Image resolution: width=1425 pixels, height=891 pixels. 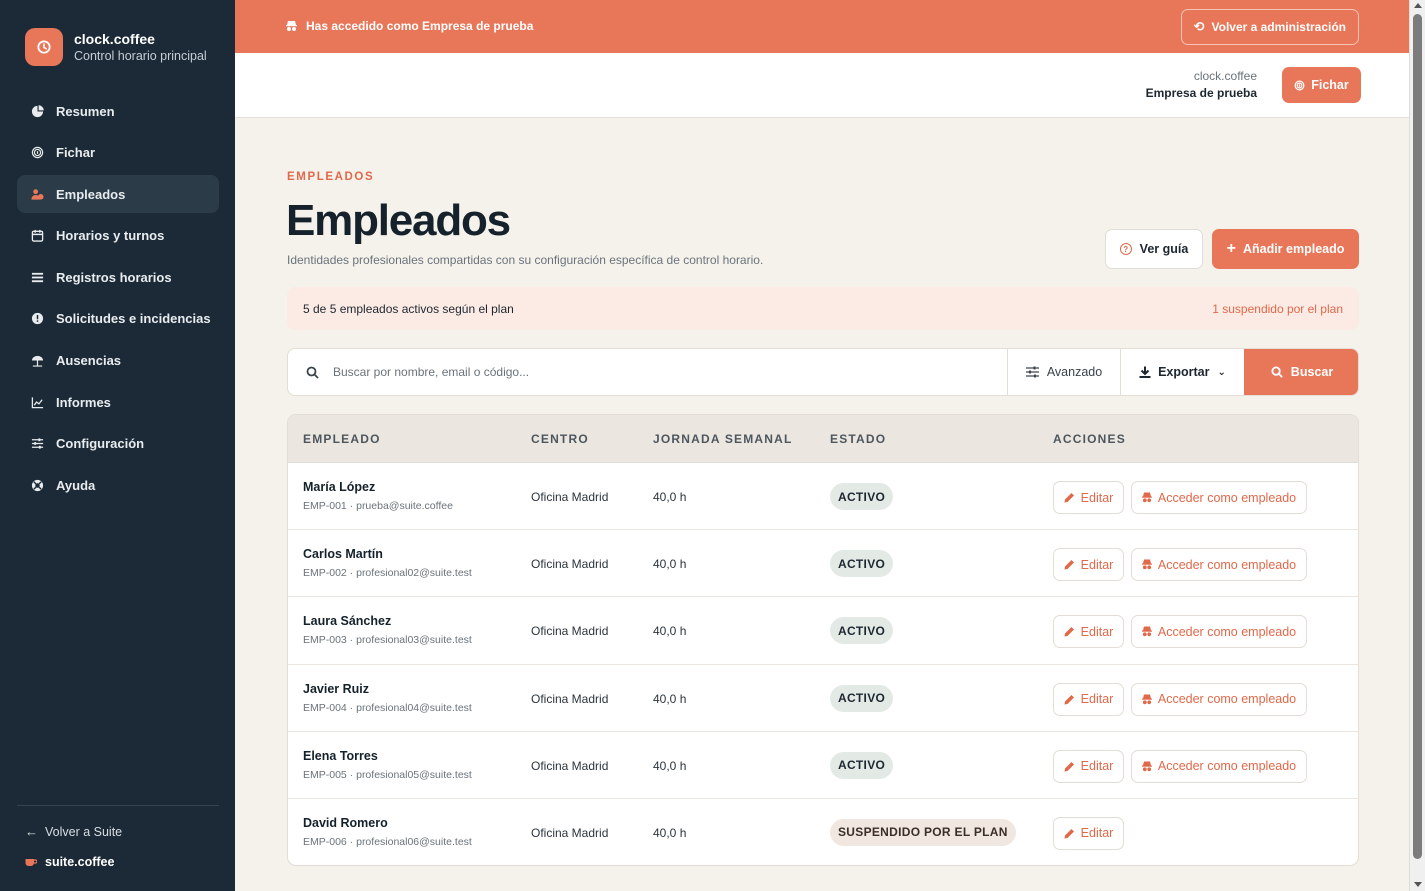 I want to click on employee-code-email: EMP-005 · profesional05@suite.test, so click(x=387, y=774).